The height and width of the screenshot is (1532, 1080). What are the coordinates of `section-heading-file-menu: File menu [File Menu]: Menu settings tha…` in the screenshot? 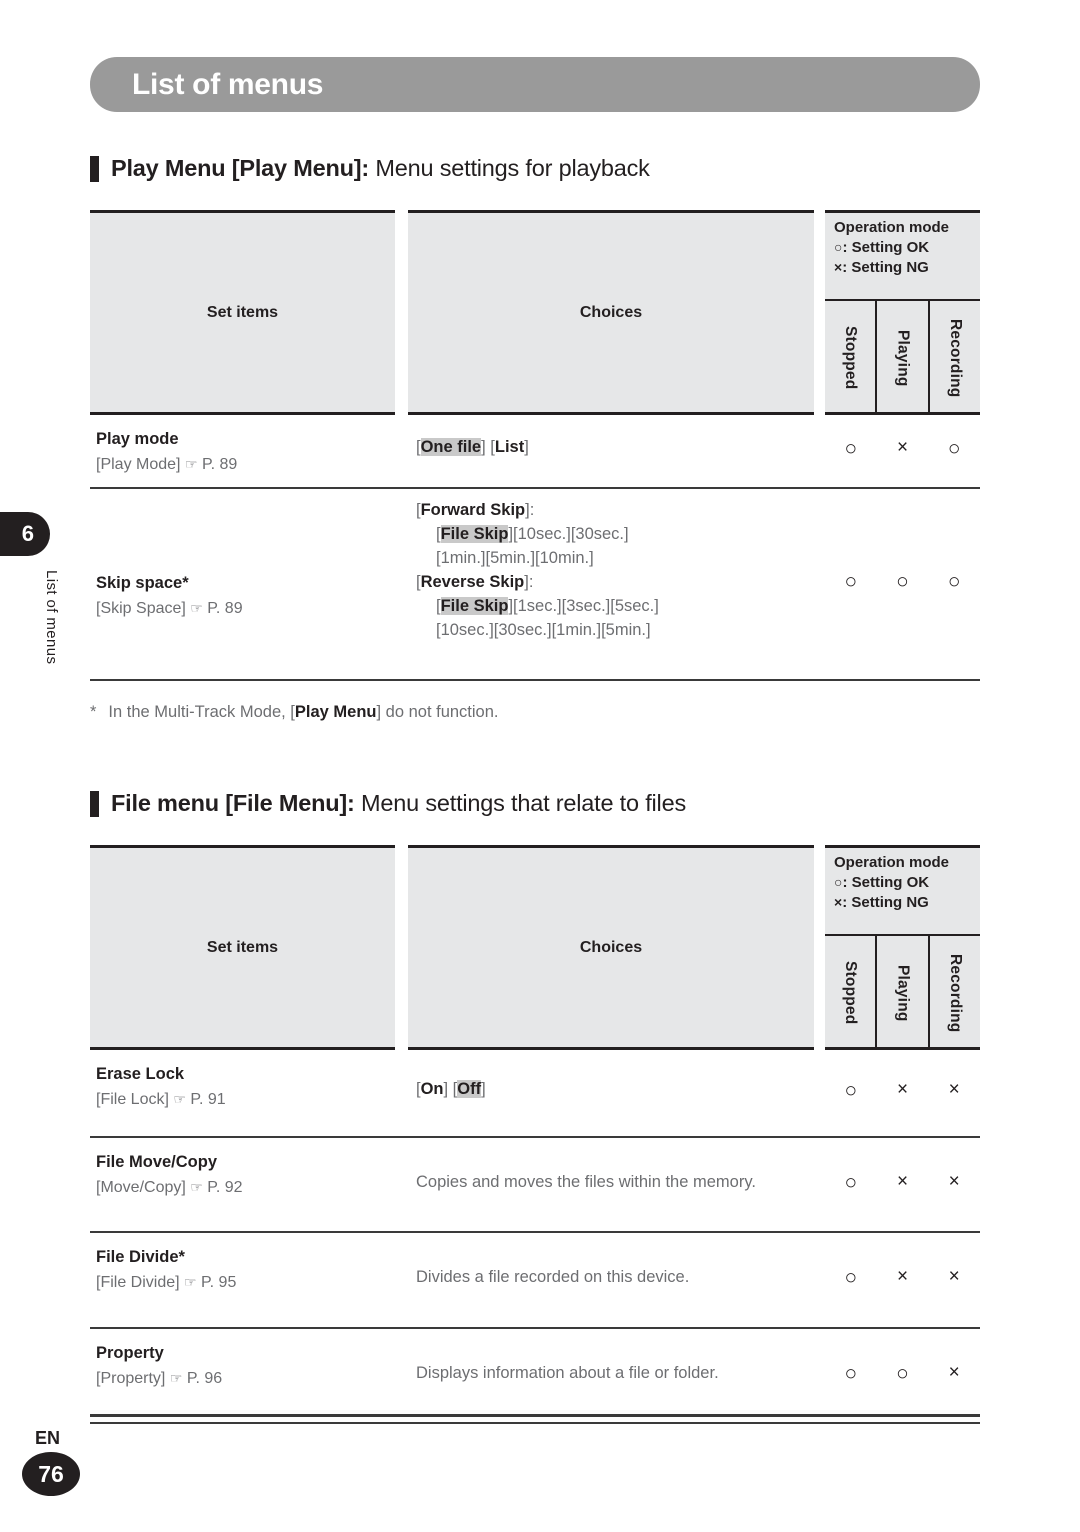 It's located at (388, 803).